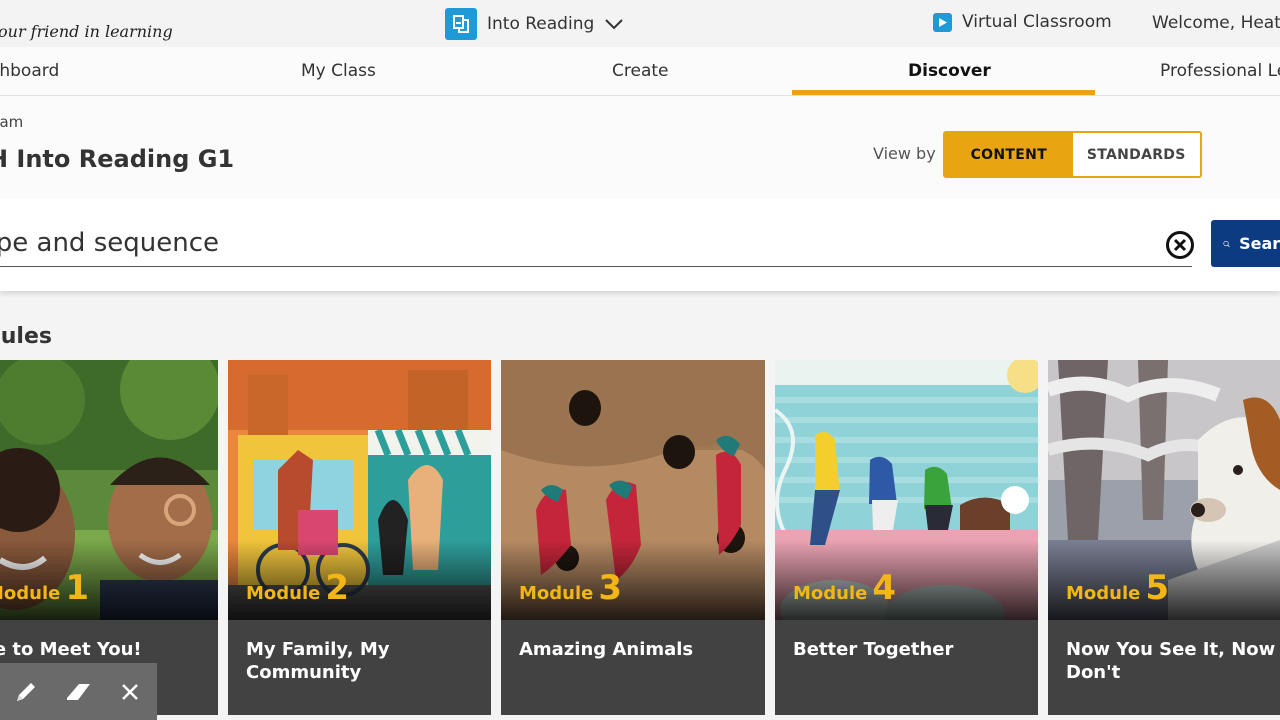  Describe the element at coordinates (884, 588) in the screenshot. I see `module-number: 4` at that location.